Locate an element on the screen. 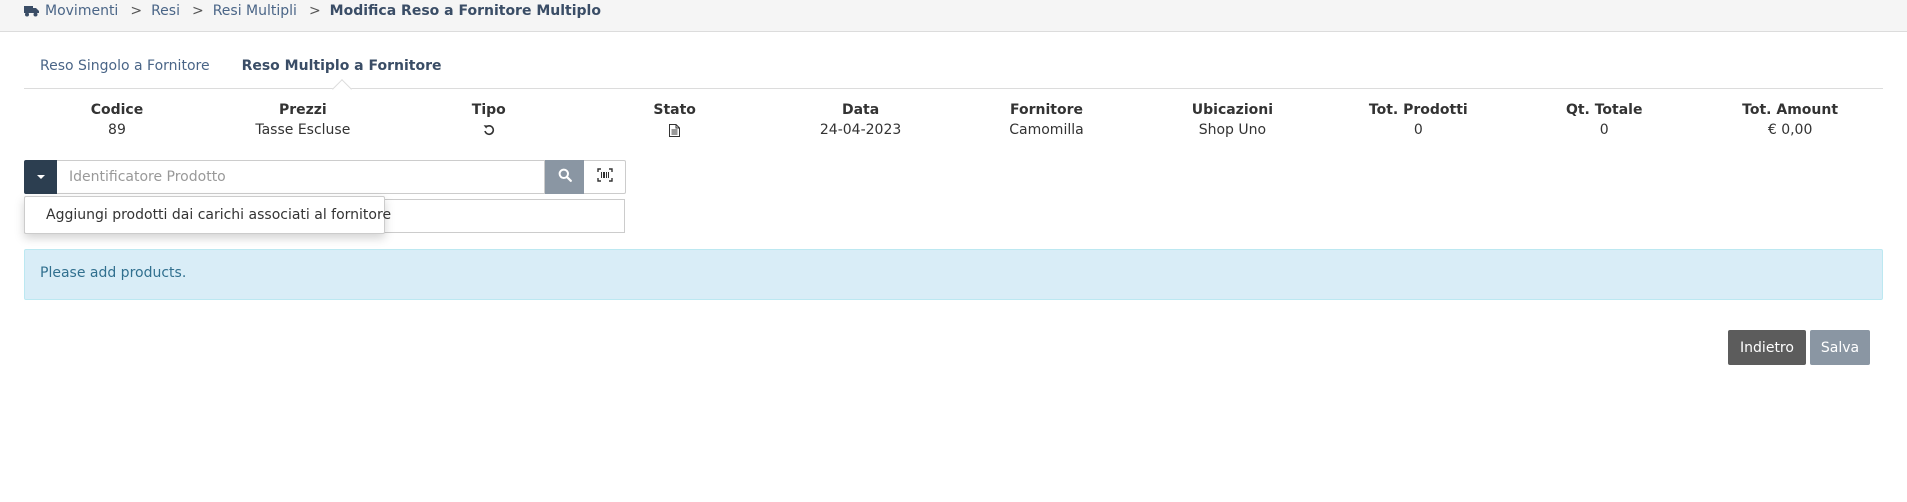 Image resolution: width=1907 pixels, height=502 pixels. summary-tot-amount: Tot. Amount € 0,00 is located at coordinates (1790, 120).